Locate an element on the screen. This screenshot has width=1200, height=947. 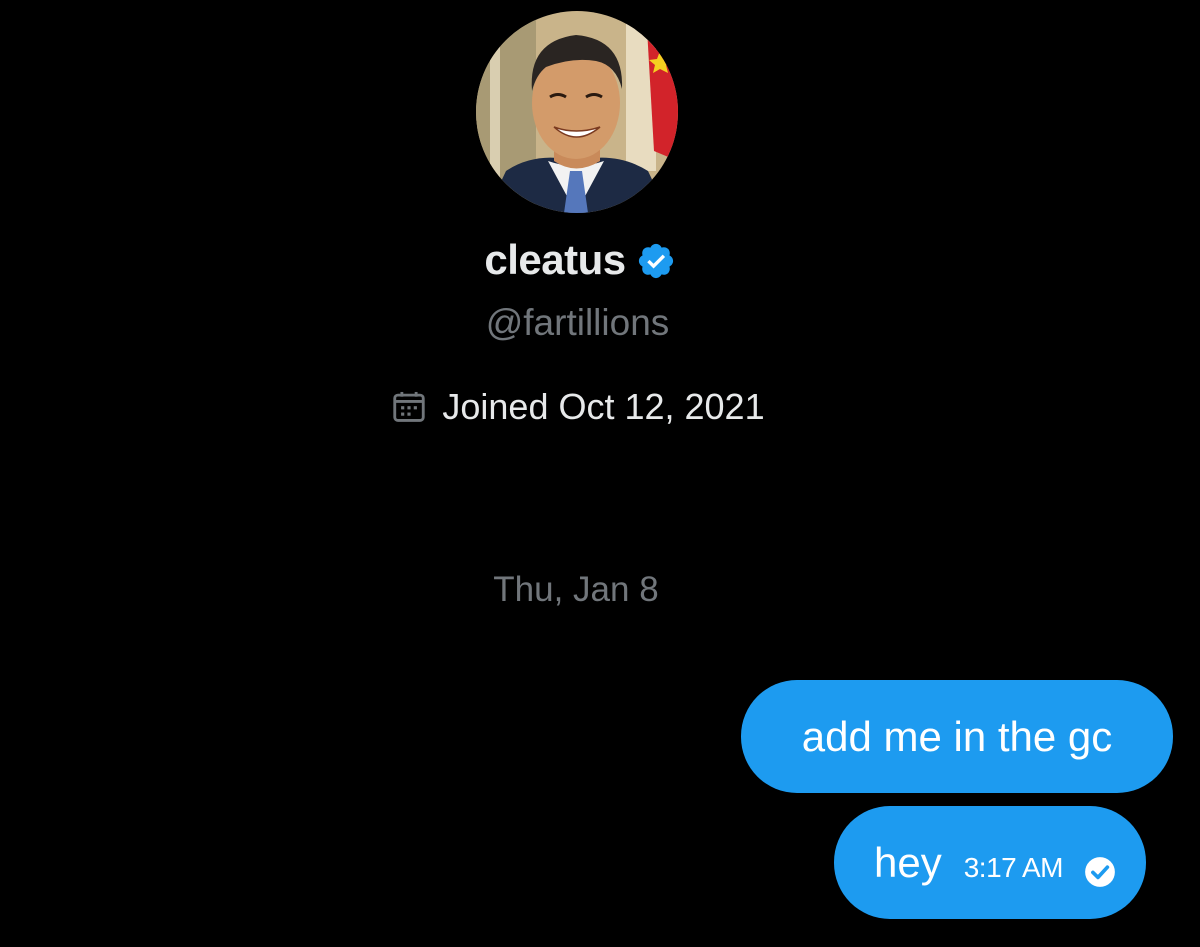
display-name: cleatus is located at coordinates (555, 260).